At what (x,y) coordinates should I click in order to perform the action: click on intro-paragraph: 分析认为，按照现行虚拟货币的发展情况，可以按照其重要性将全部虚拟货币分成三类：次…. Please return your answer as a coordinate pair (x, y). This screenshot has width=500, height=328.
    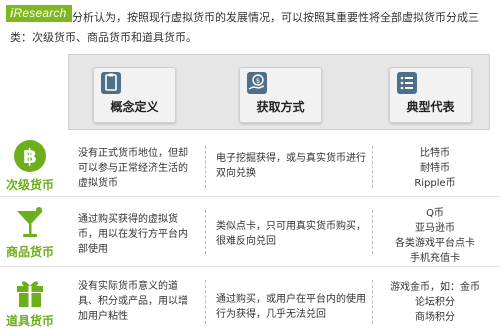
    Looking at the image, I should click on (244, 27).